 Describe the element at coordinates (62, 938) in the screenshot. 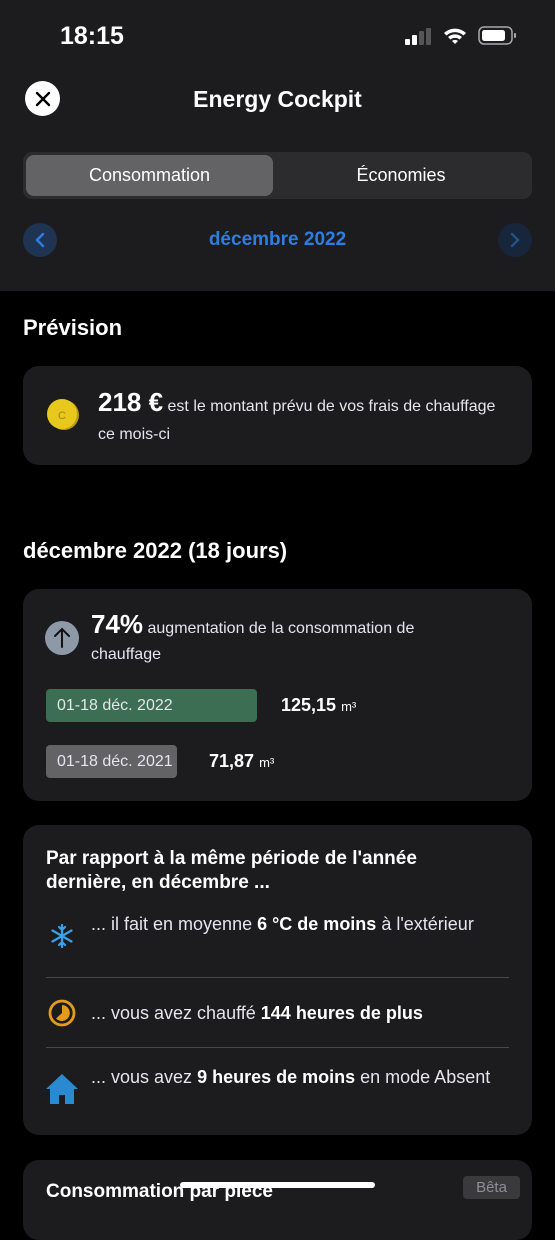

I see `snowflake-icon` at that location.